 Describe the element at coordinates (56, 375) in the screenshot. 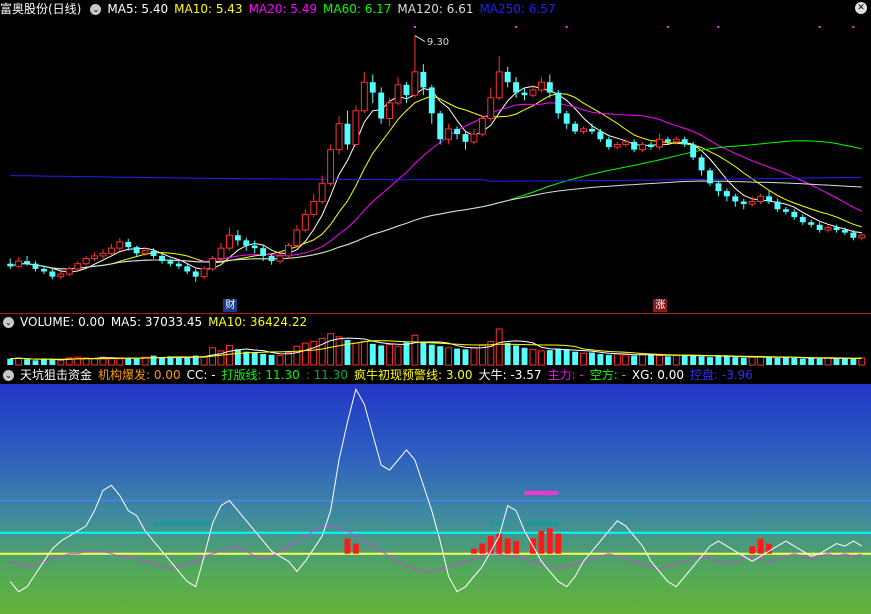

I see `indicator-label-0: 天坑狙击资金` at that location.